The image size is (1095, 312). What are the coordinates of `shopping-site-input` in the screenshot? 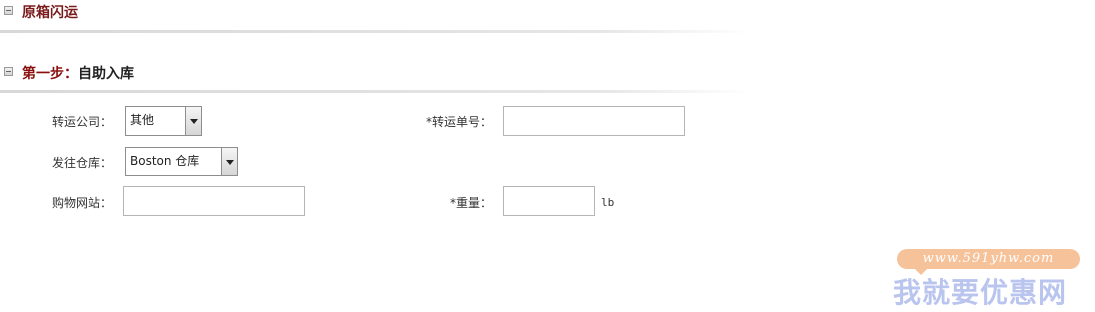 It's located at (214, 201).